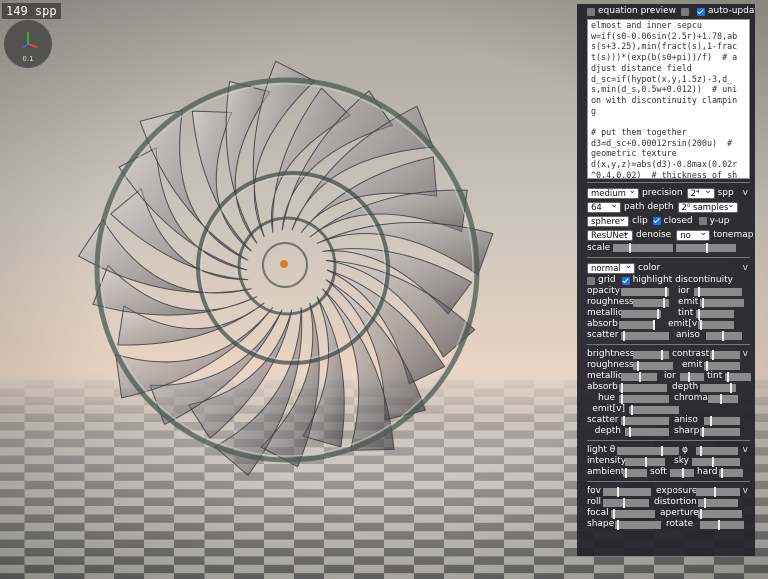 This screenshot has height=579, width=768. Describe the element at coordinates (645, 461) in the screenshot. I see `intensity-slider` at that location.